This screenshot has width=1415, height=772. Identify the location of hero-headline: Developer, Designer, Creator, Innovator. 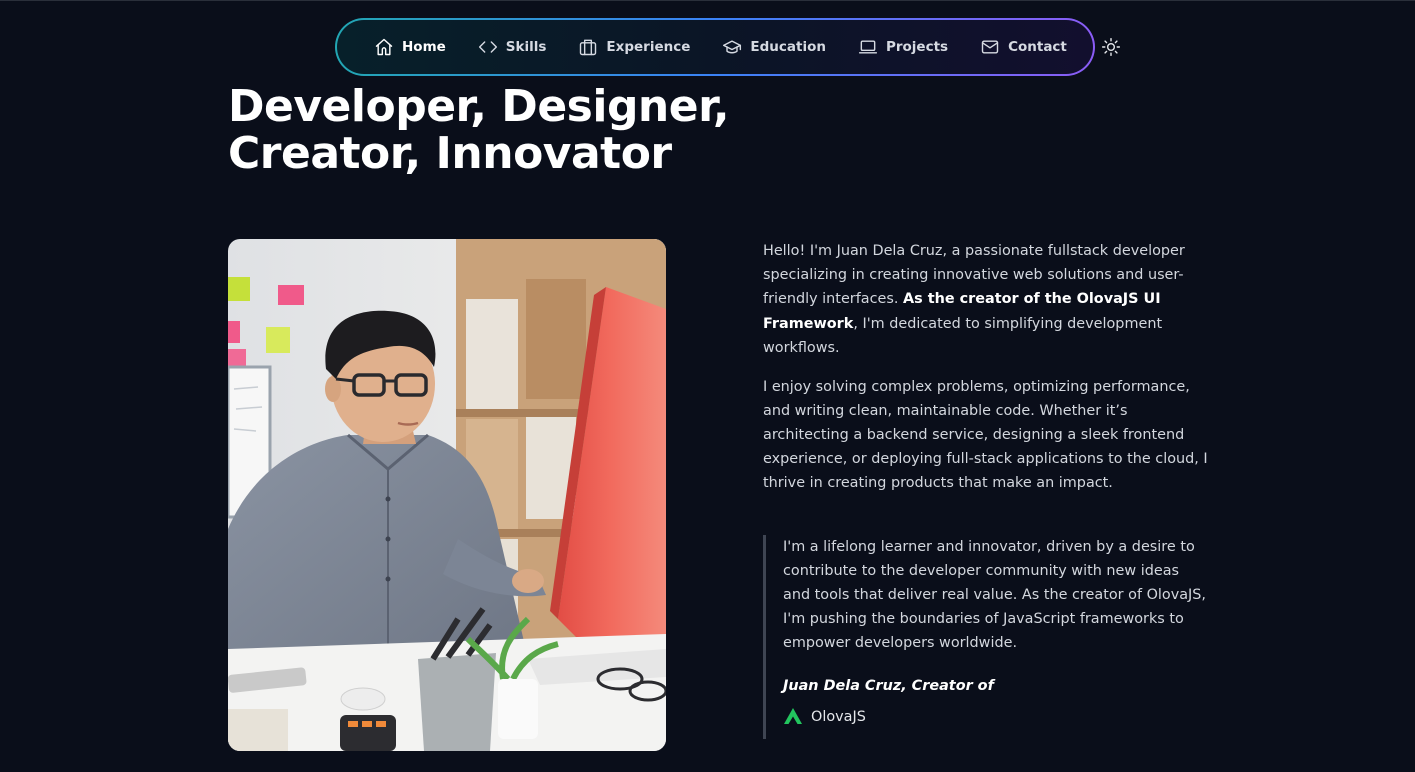
(488, 130).